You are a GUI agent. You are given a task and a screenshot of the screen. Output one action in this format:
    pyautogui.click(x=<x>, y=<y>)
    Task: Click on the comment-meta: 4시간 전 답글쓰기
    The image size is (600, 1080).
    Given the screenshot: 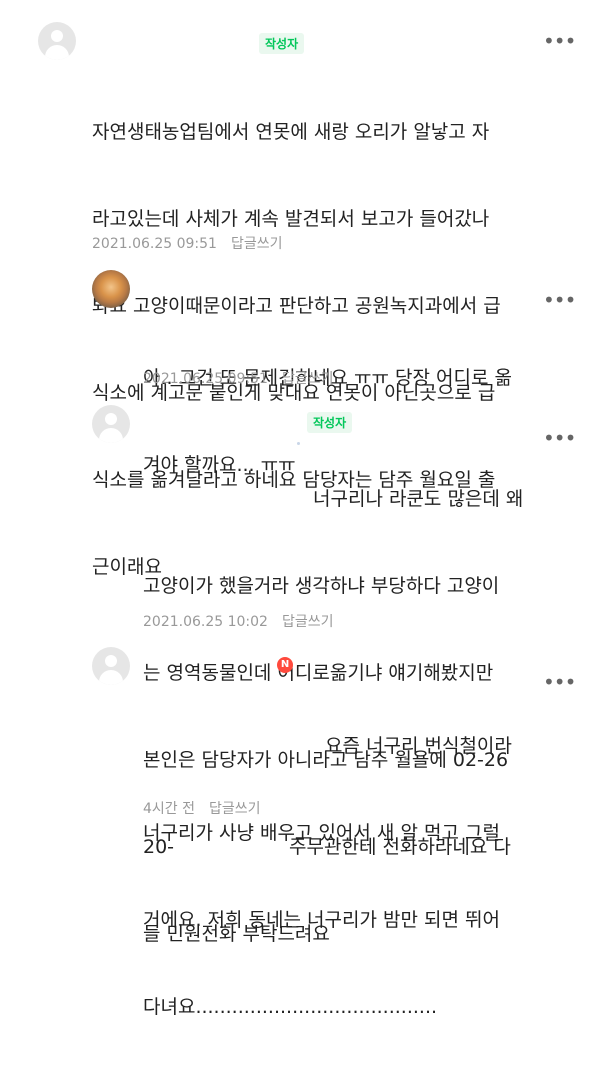 What is the action you would take?
    pyautogui.click(x=202, y=808)
    